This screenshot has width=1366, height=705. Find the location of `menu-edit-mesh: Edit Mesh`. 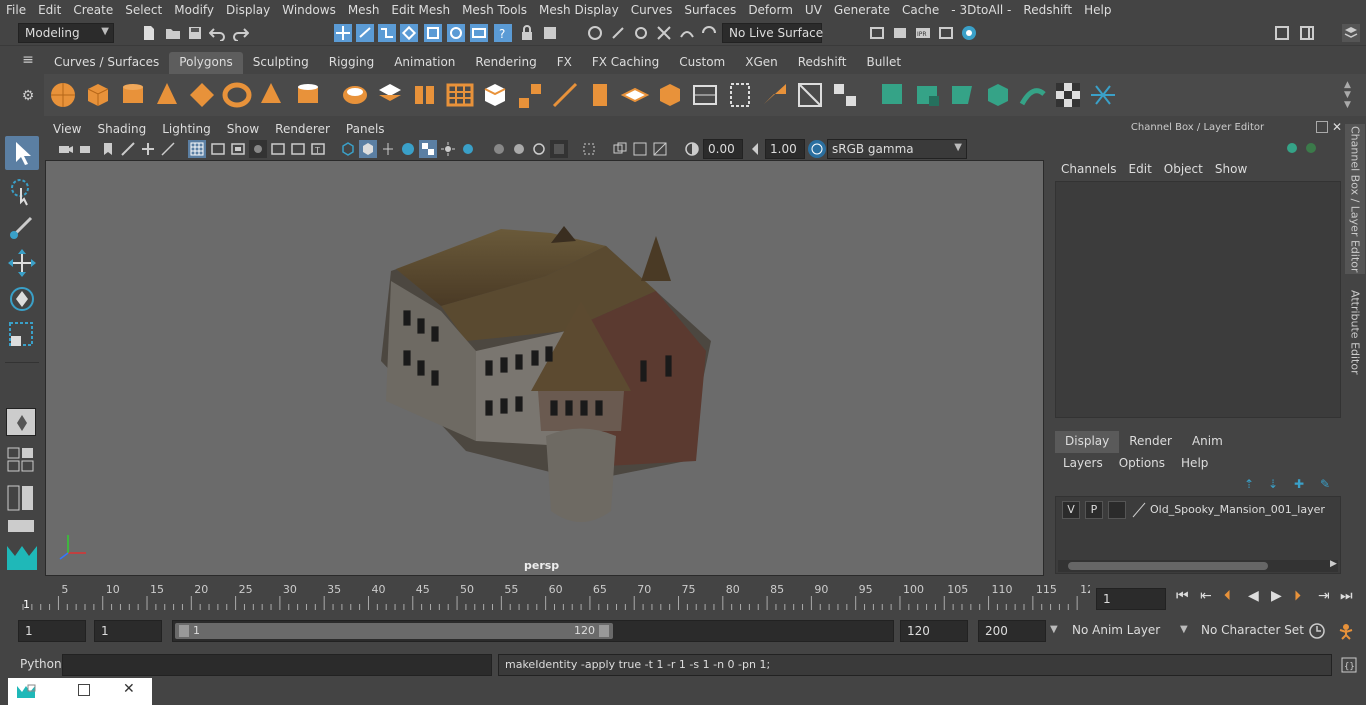

menu-edit-mesh: Edit Mesh is located at coordinates (420, 10).